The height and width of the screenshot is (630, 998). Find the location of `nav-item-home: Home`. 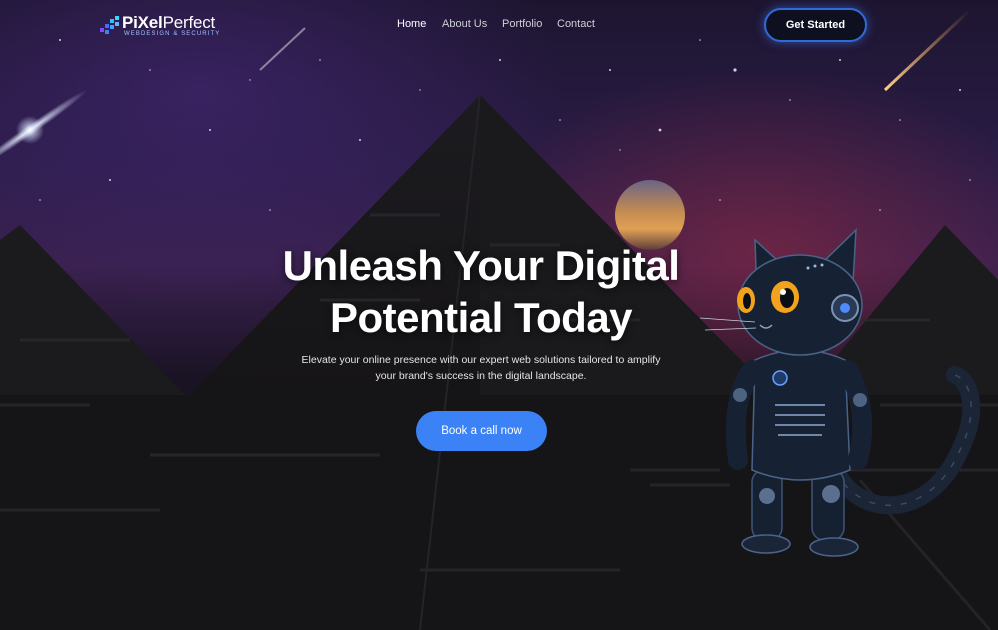

nav-item-home: Home is located at coordinates (411, 24).